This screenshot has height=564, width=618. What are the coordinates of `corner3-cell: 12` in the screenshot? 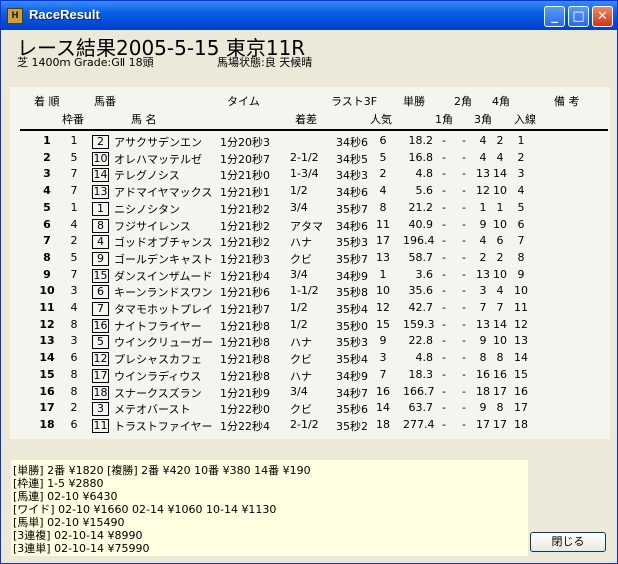 It's located at (483, 191).